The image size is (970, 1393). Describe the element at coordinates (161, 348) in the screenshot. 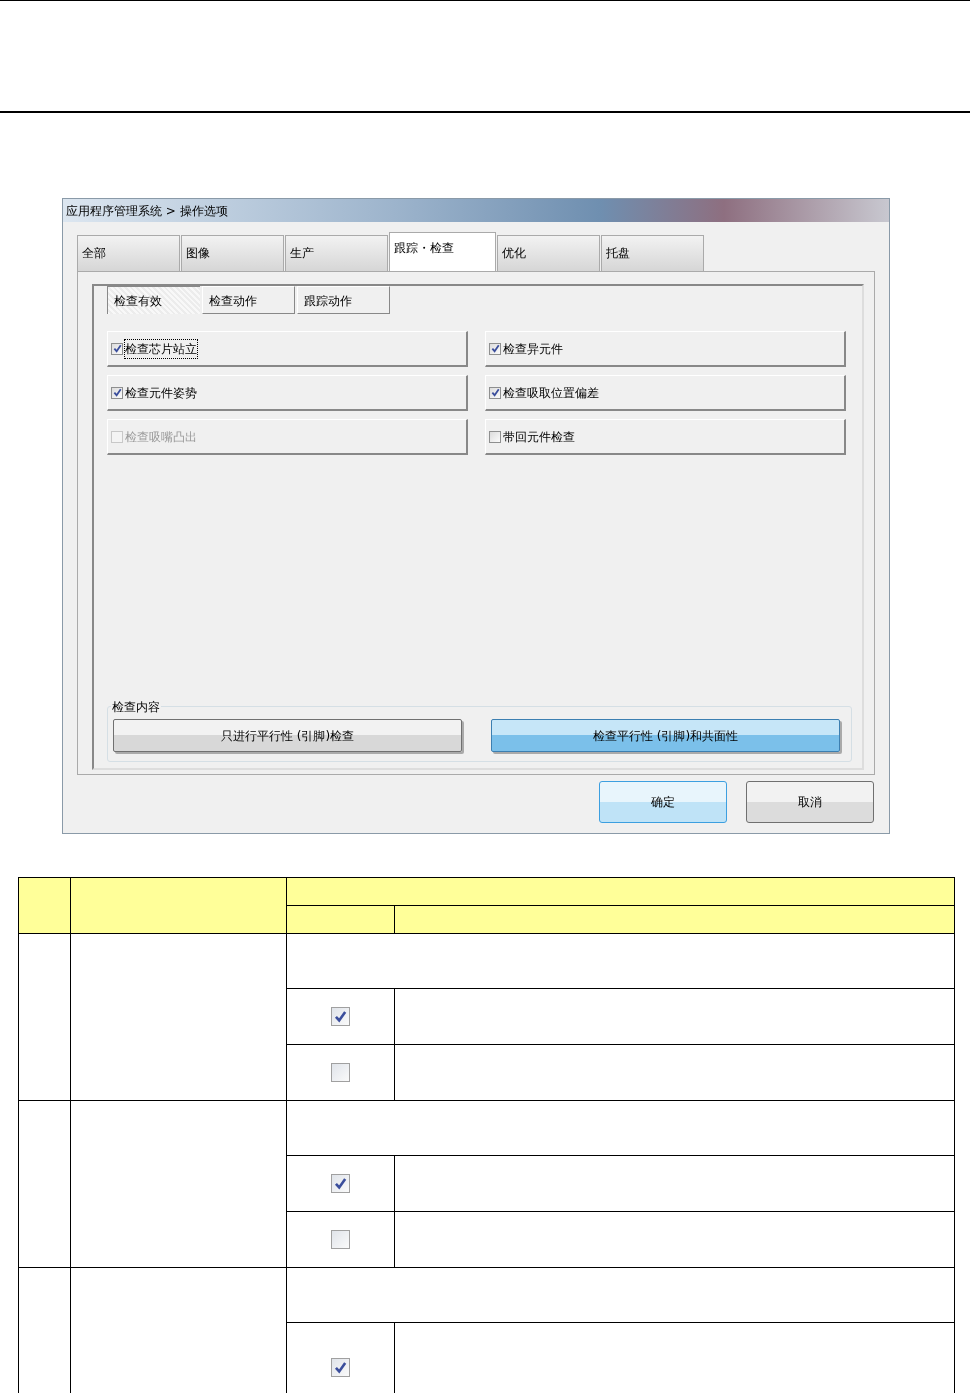

I see `checkbox-label: 检查芯片站立` at that location.